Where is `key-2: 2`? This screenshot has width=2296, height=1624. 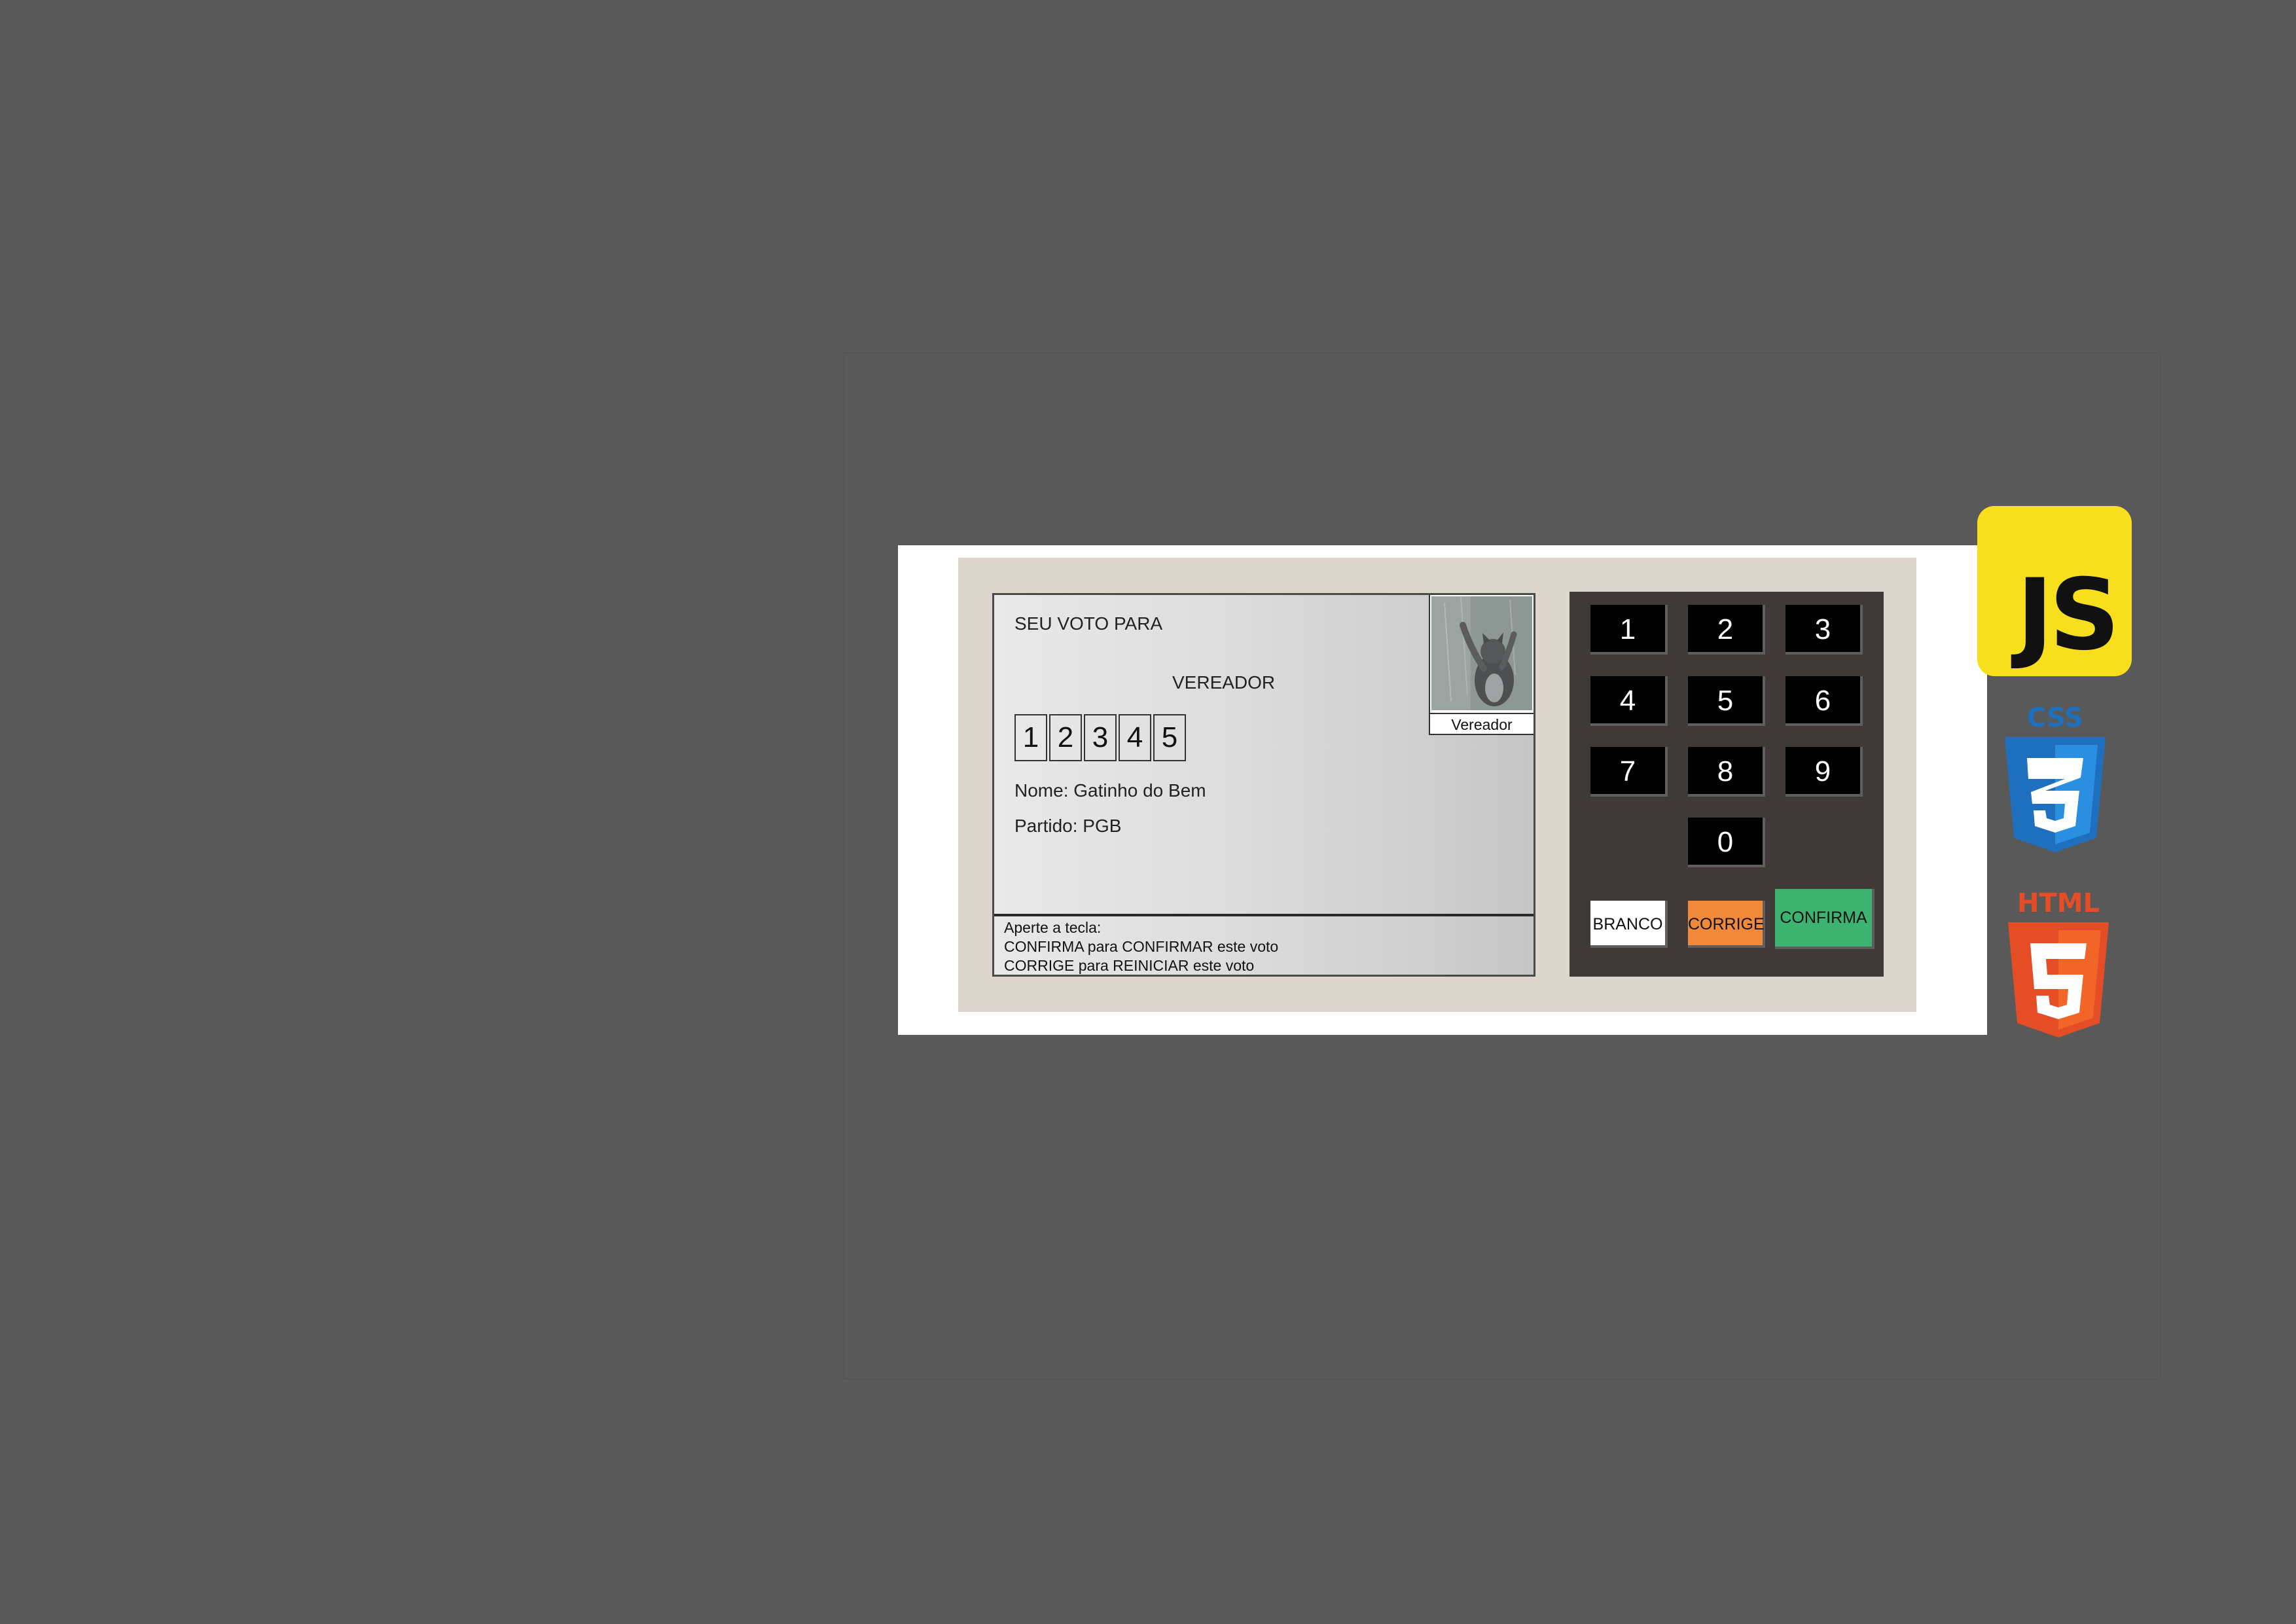 key-2: 2 is located at coordinates (1726, 630).